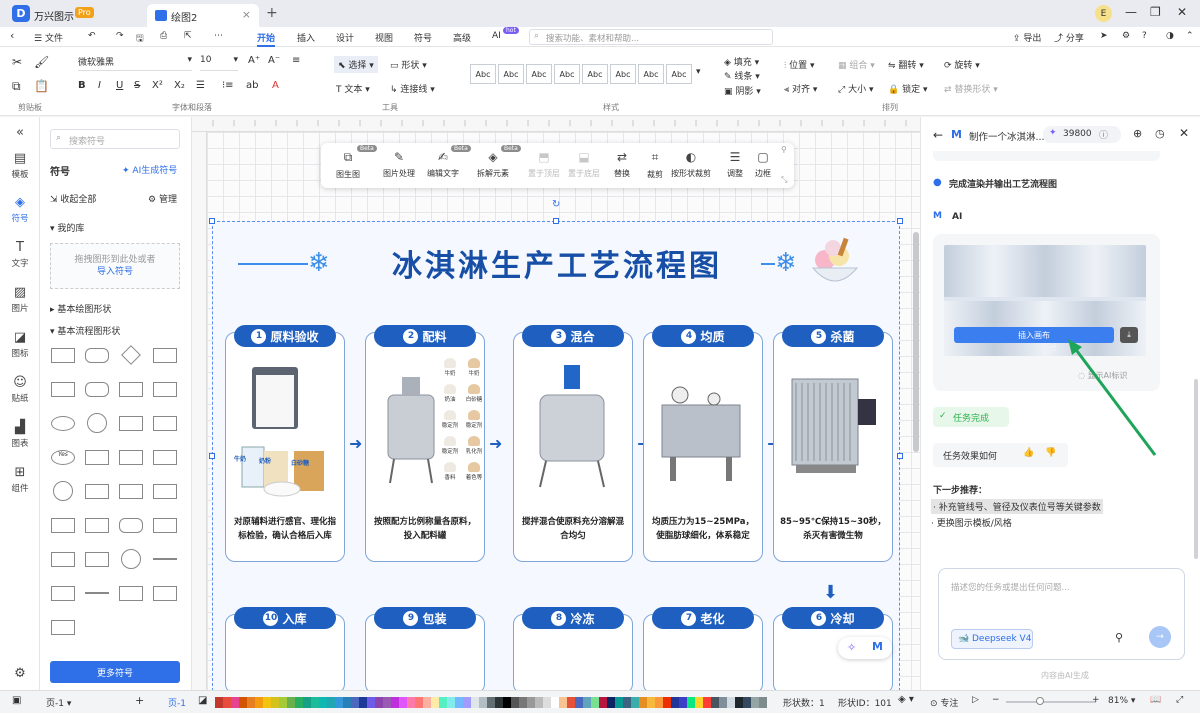  What do you see at coordinates (1126, 36) in the screenshot?
I see `settings-icon: ⚙` at bounding box center [1126, 36].